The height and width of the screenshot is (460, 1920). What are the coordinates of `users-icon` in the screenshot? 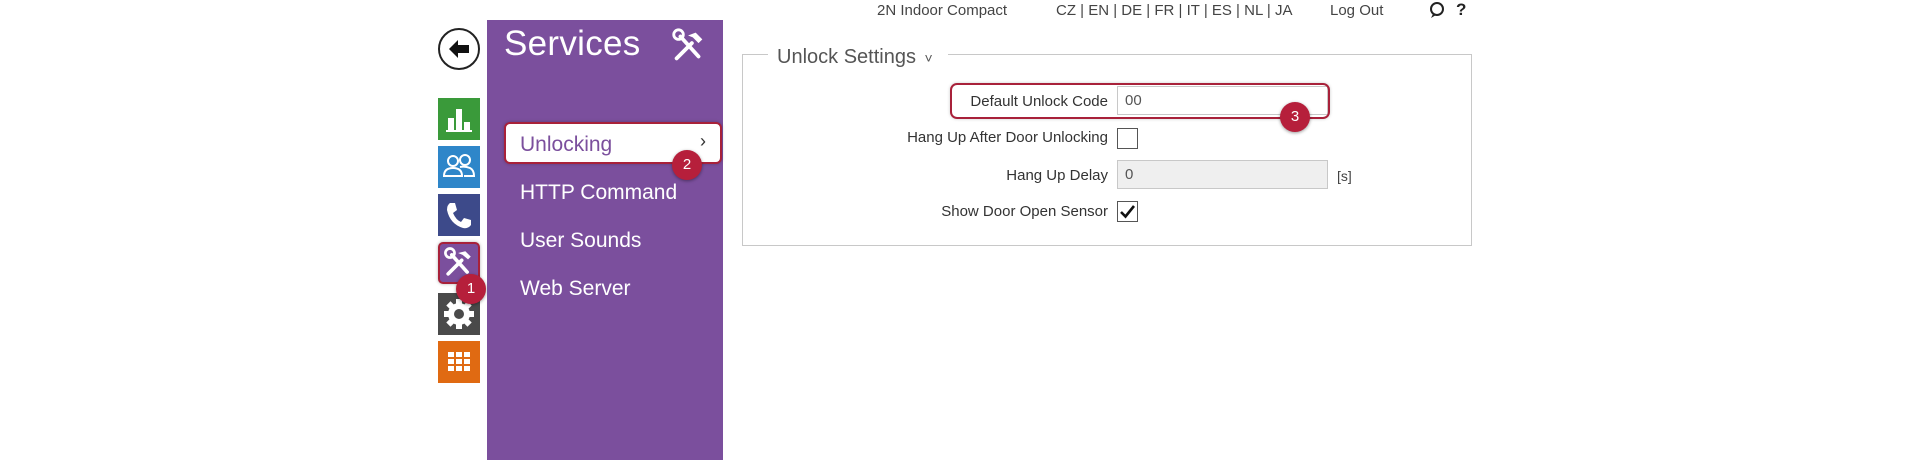 It's located at (459, 165).